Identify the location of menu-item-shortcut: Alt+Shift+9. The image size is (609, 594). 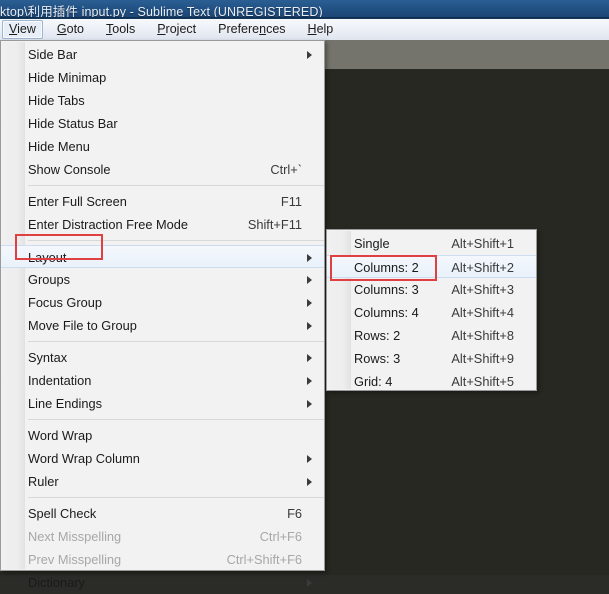
(482, 358).